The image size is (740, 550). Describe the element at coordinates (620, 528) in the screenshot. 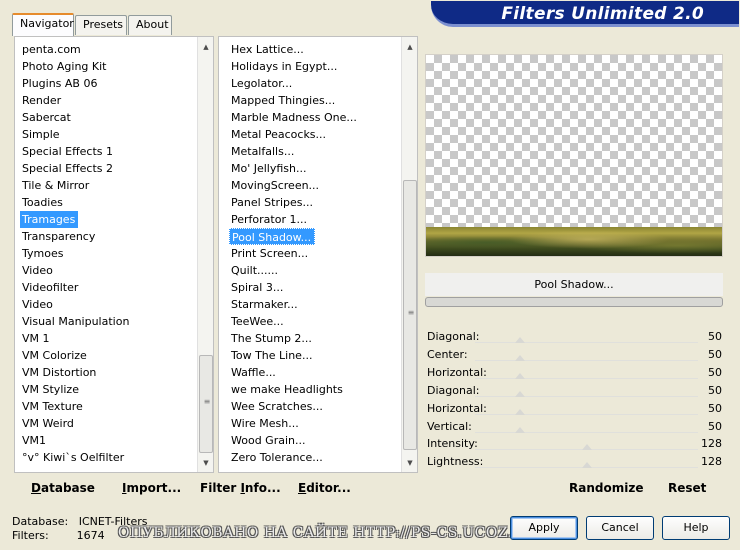

I see `cancel-button: Cancel` at that location.